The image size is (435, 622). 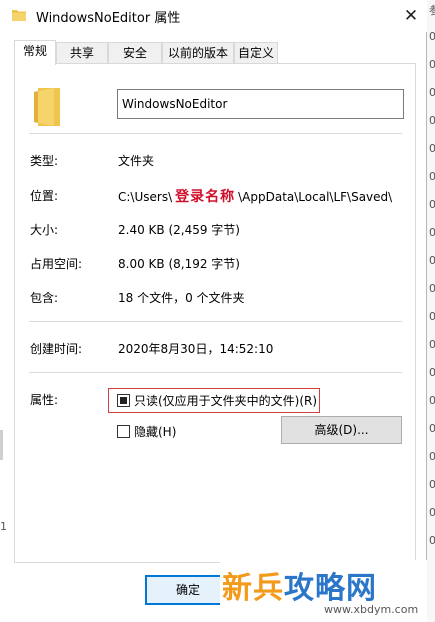 What do you see at coordinates (188, 590) in the screenshot?
I see `ok-button: 确定` at bounding box center [188, 590].